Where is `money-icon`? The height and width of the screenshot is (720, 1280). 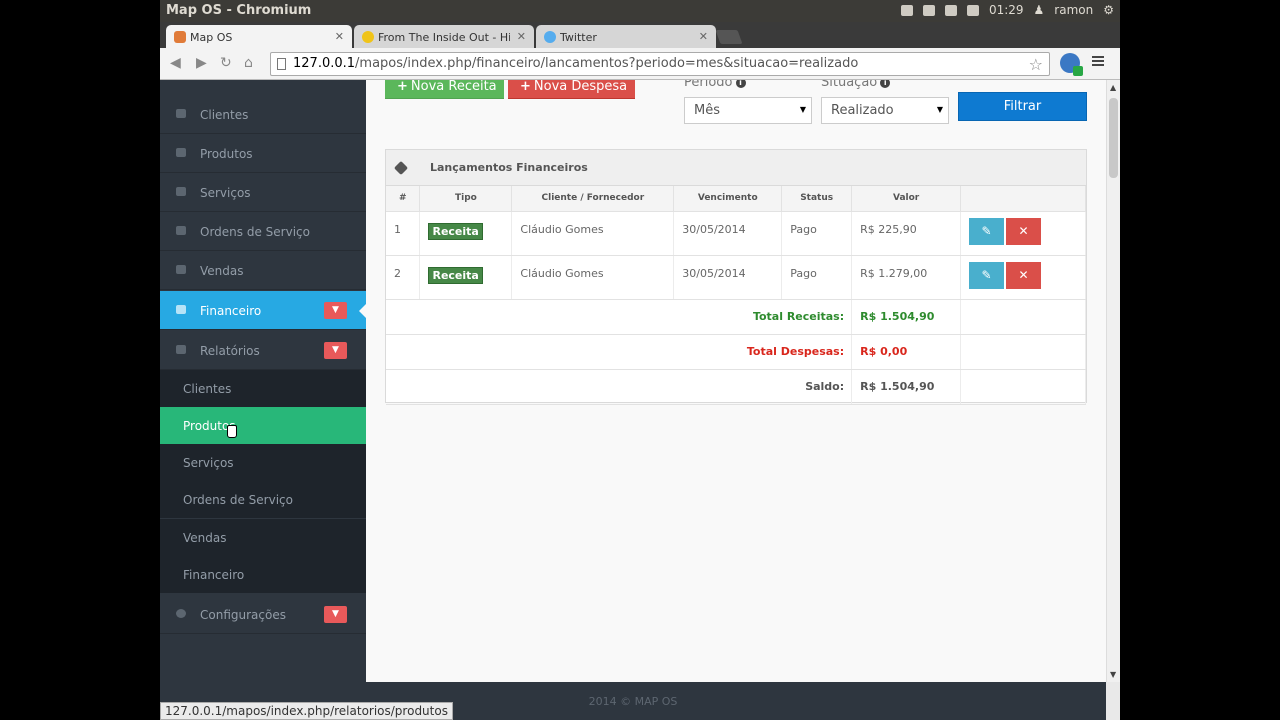
money-icon is located at coordinates (181, 309).